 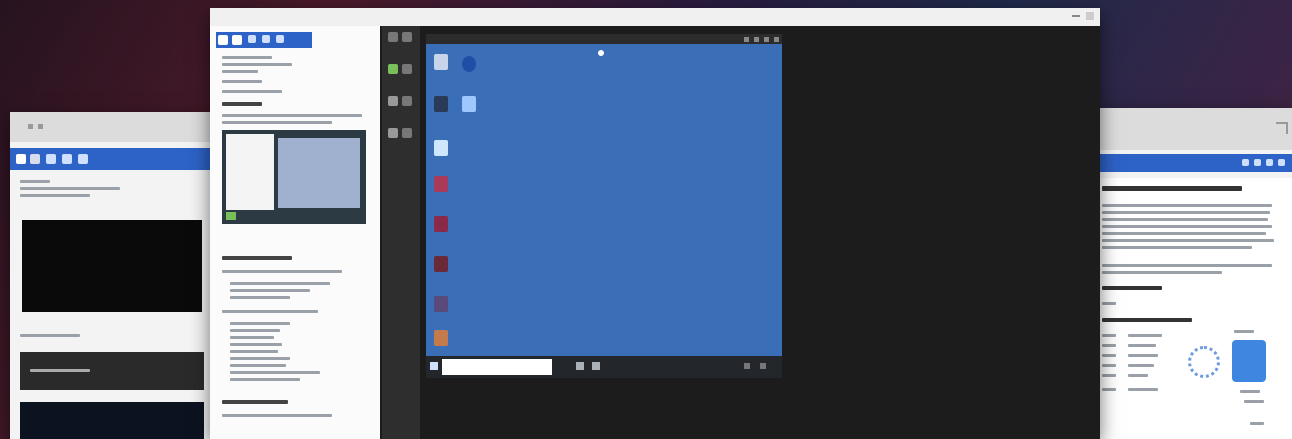 What do you see at coordinates (407, 101) in the screenshot?
I see `fullscreen-icon` at bounding box center [407, 101].